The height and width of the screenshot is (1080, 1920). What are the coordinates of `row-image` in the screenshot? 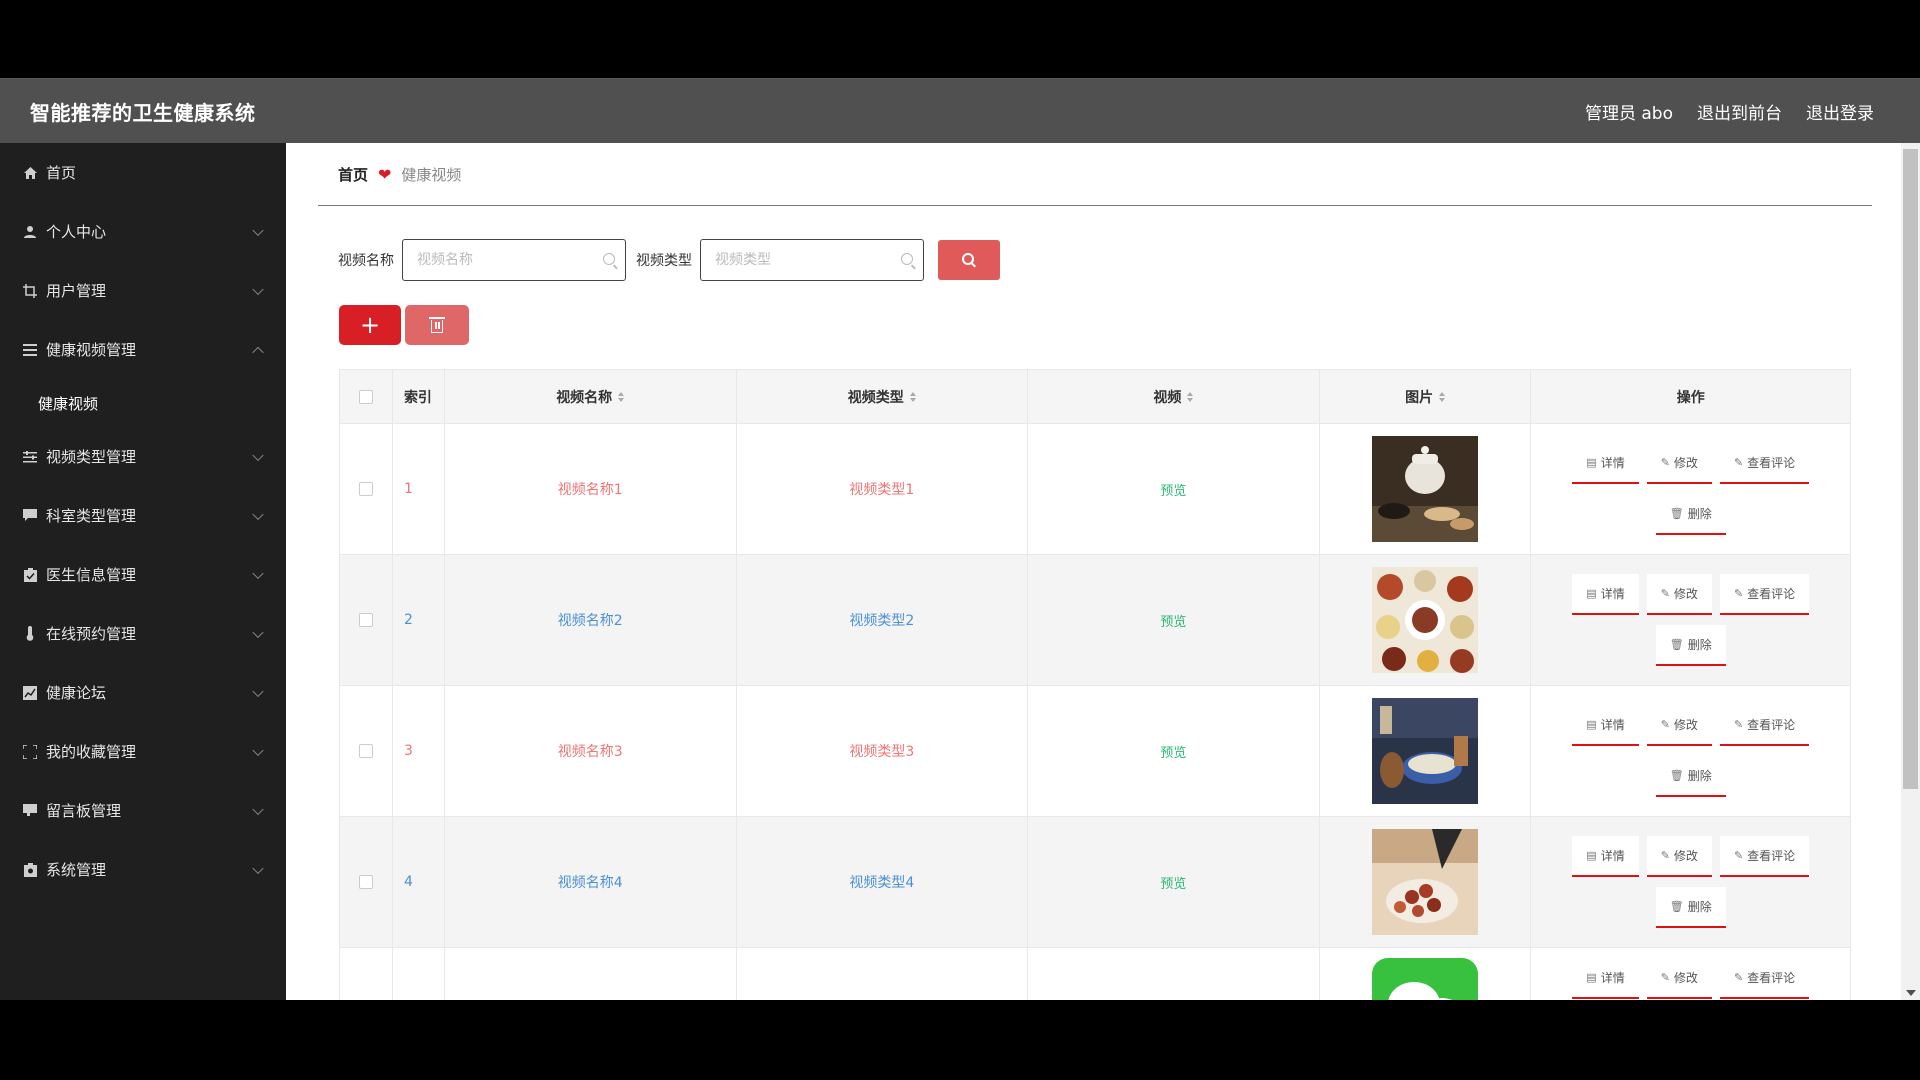 It's located at (1426, 751).